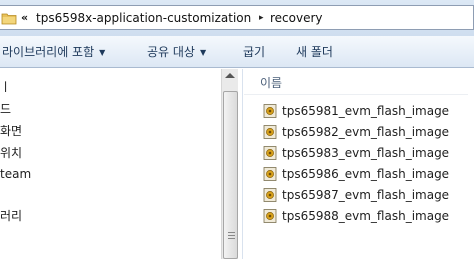 This screenshot has height=259, width=474. I want to click on address-overflow-chevron: «, so click(24, 18).